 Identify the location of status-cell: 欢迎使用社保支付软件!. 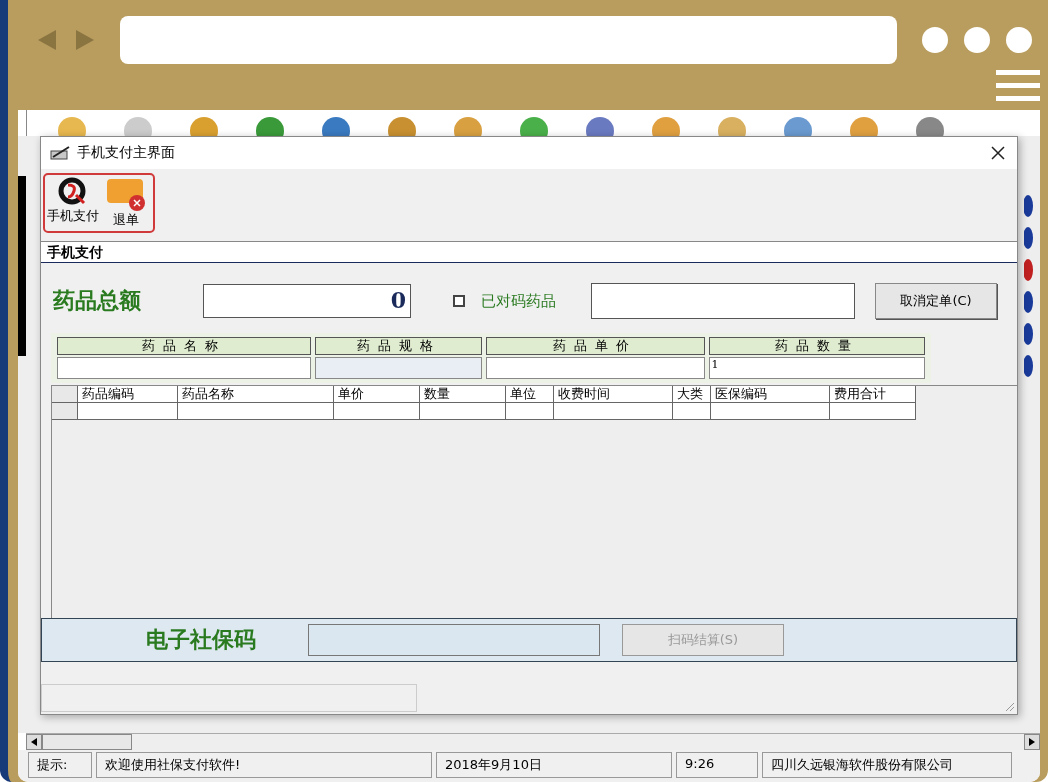
(264, 765).